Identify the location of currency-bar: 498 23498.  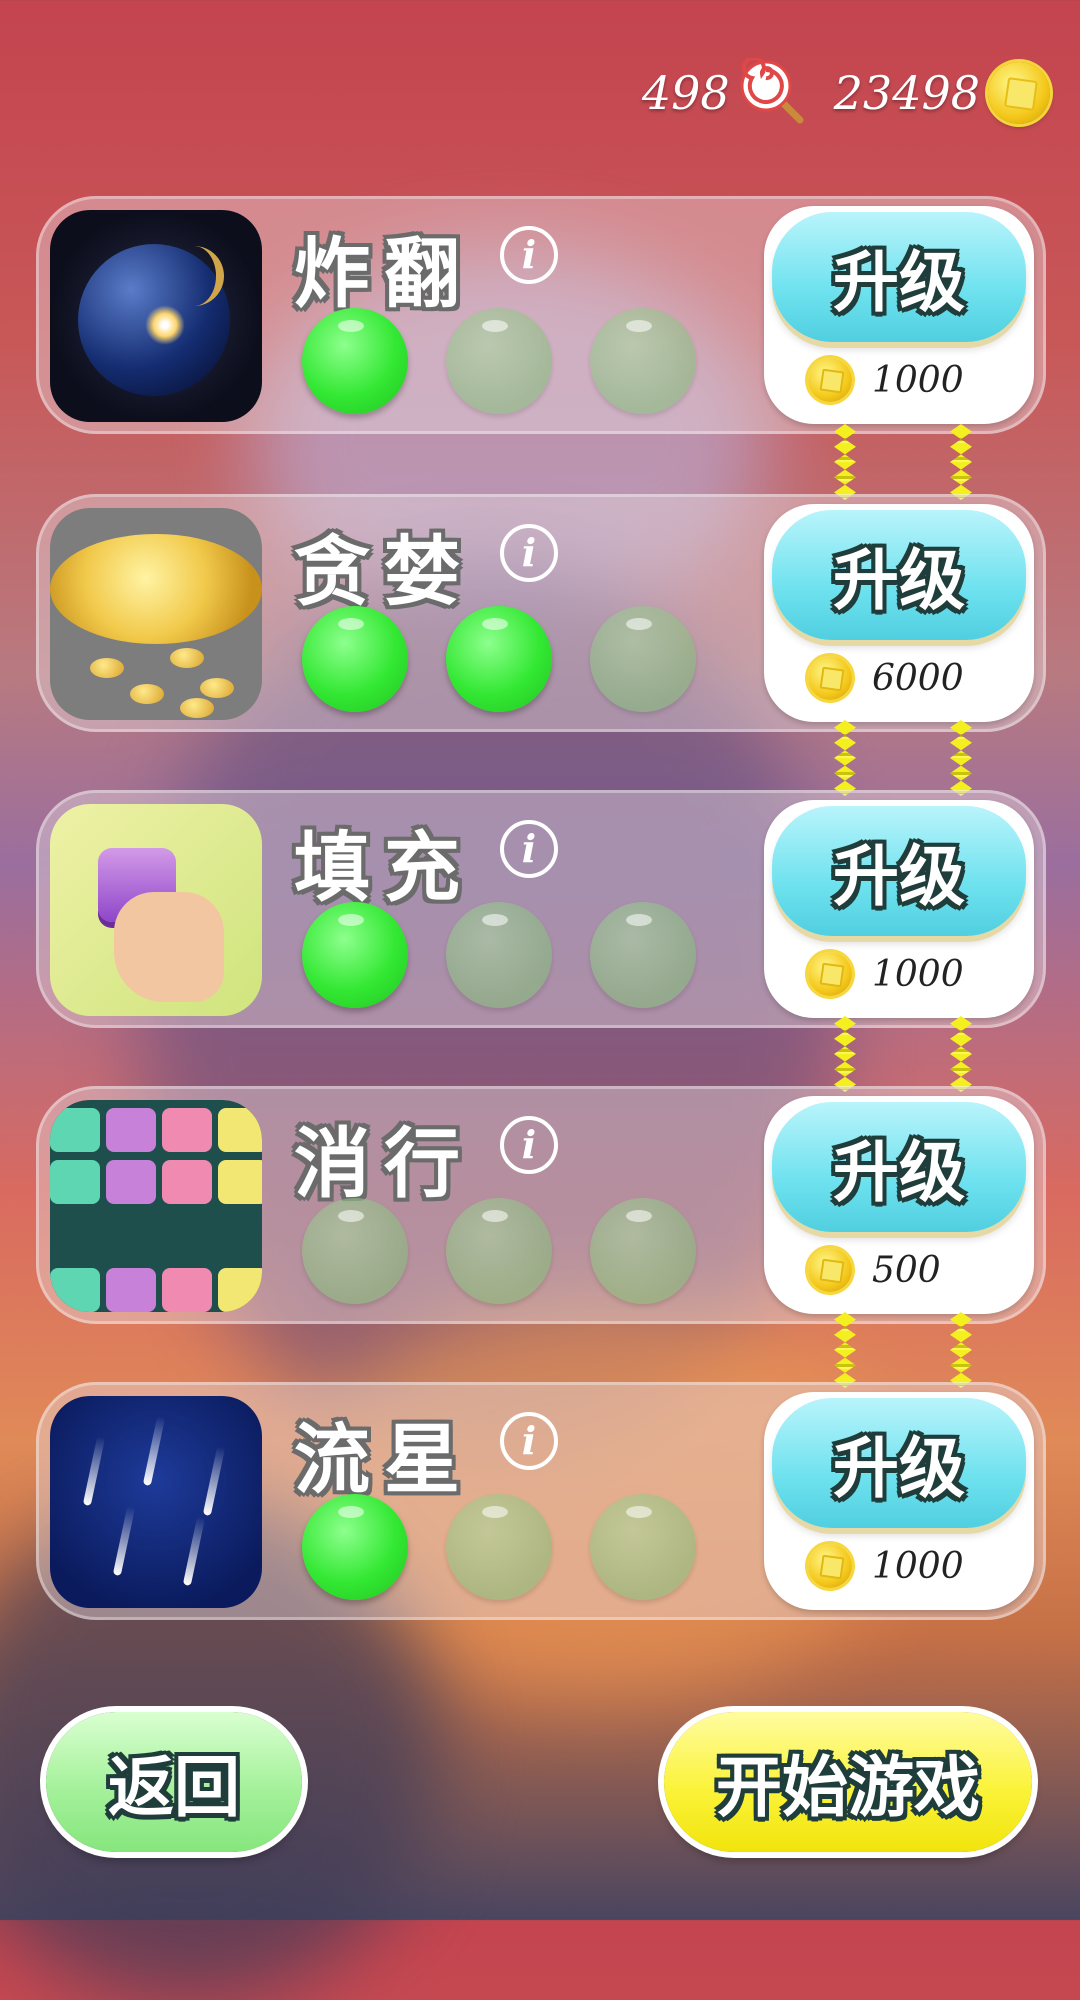
(846, 93).